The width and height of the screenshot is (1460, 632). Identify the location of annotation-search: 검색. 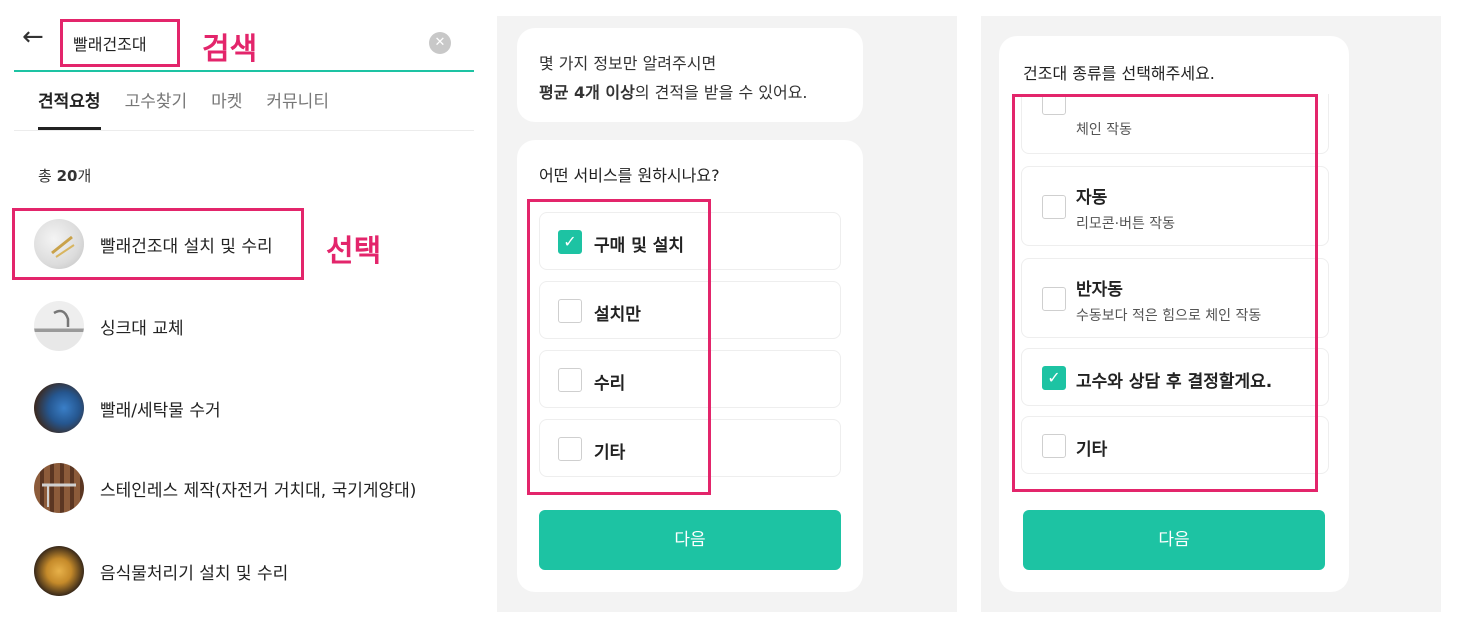
(230, 49).